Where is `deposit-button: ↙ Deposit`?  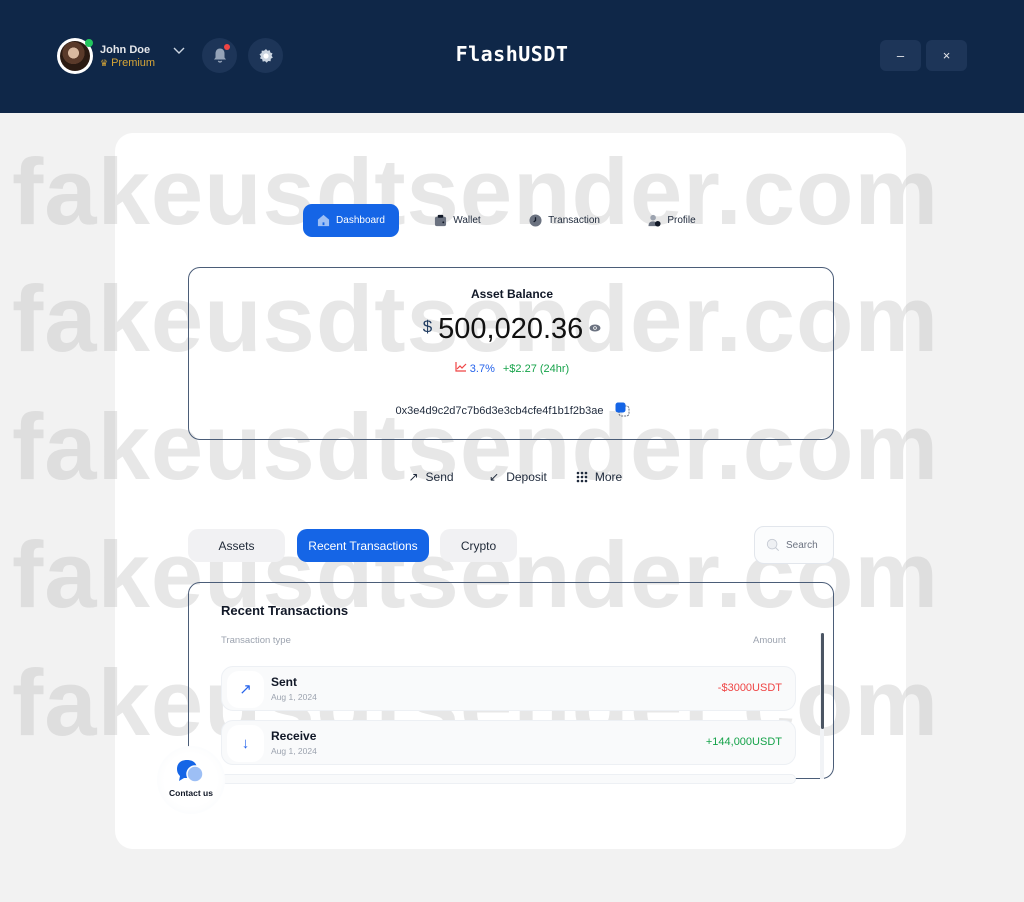 deposit-button: ↙ Deposit is located at coordinates (518, 477).